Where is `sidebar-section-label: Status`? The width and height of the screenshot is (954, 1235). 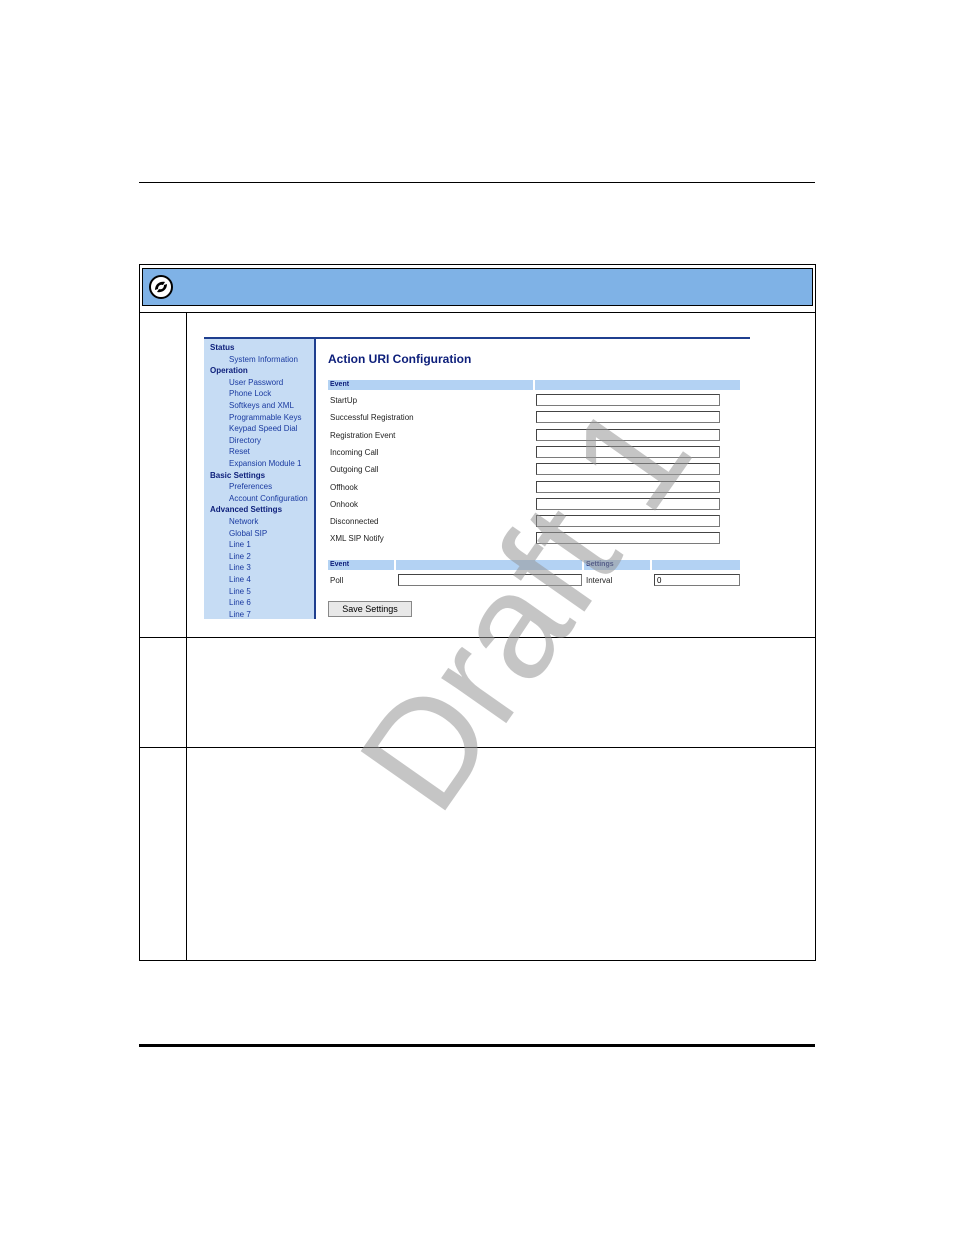 sidebar-section-label: Status is located at coordinates (222, 347).